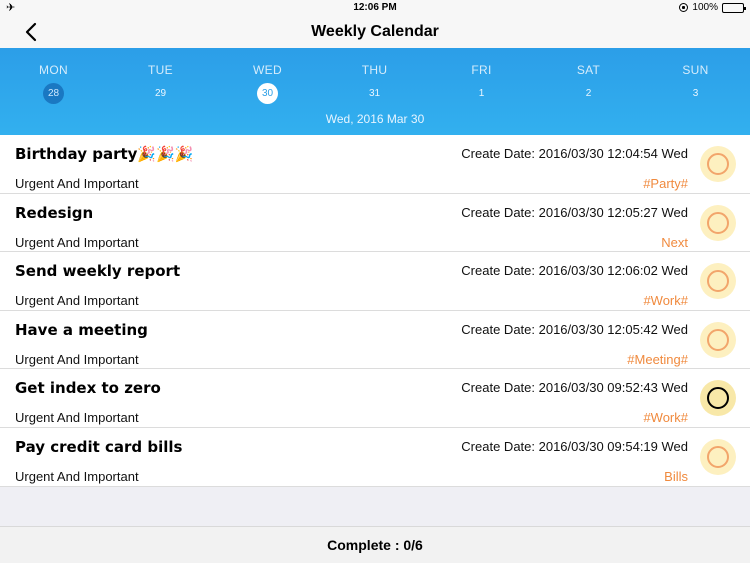  What do you see at coordinates (695, 70) in the screenshot?
I see `day-name: SUN` at bounding box center [695, 70].